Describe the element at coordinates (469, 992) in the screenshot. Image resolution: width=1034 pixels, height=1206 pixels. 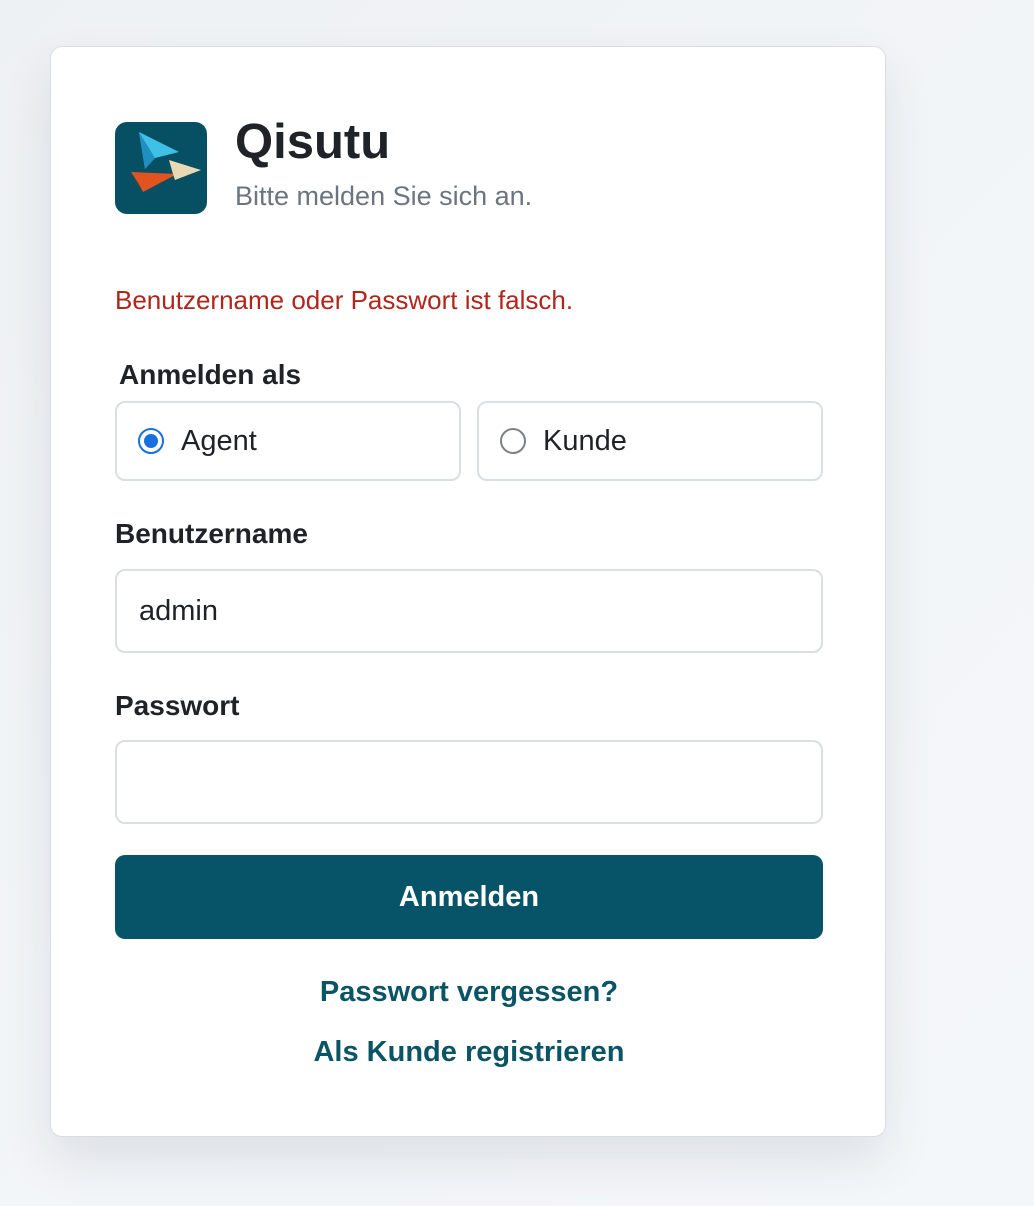
I see `forgot-password-link: Passwort vergessen?` at that location.